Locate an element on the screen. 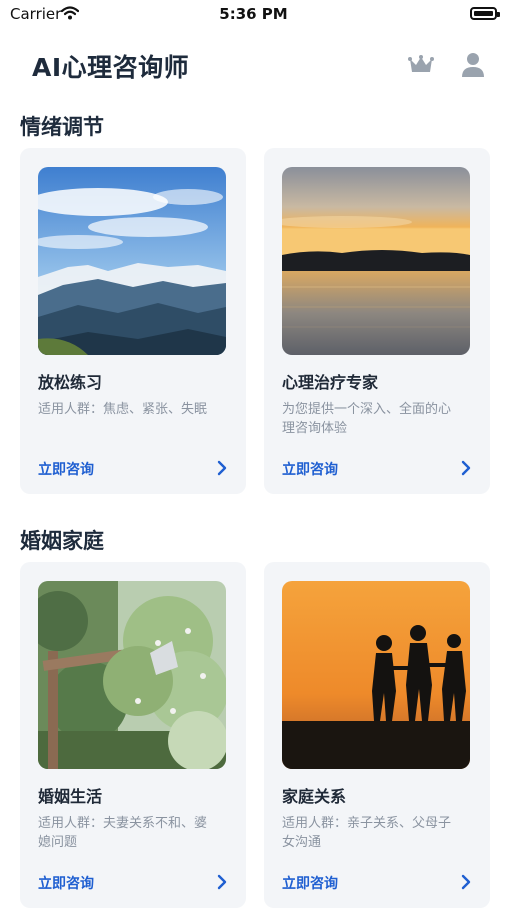 Image resolution: width=507 pixels, height=908 pixels. card-description: 为您提供一个深入、全面的心理咨询体验 is located at coordinates (367, 419).